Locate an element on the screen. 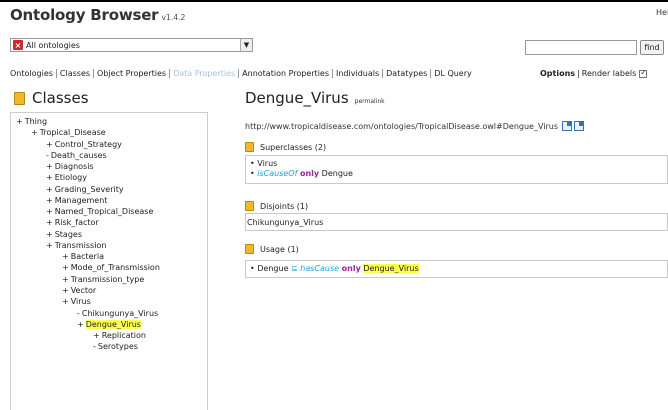  app-title: Ontology Browser v1.4.2 is located at coordinates (97, 15).